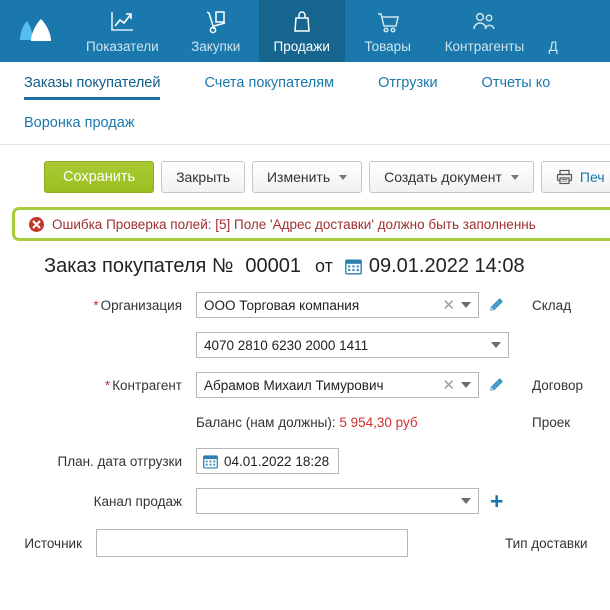 This screenshot has height=610, width=610. I want to click on tab-zakazy-pokupateley: Заказы покупателей, so click(92, 84).